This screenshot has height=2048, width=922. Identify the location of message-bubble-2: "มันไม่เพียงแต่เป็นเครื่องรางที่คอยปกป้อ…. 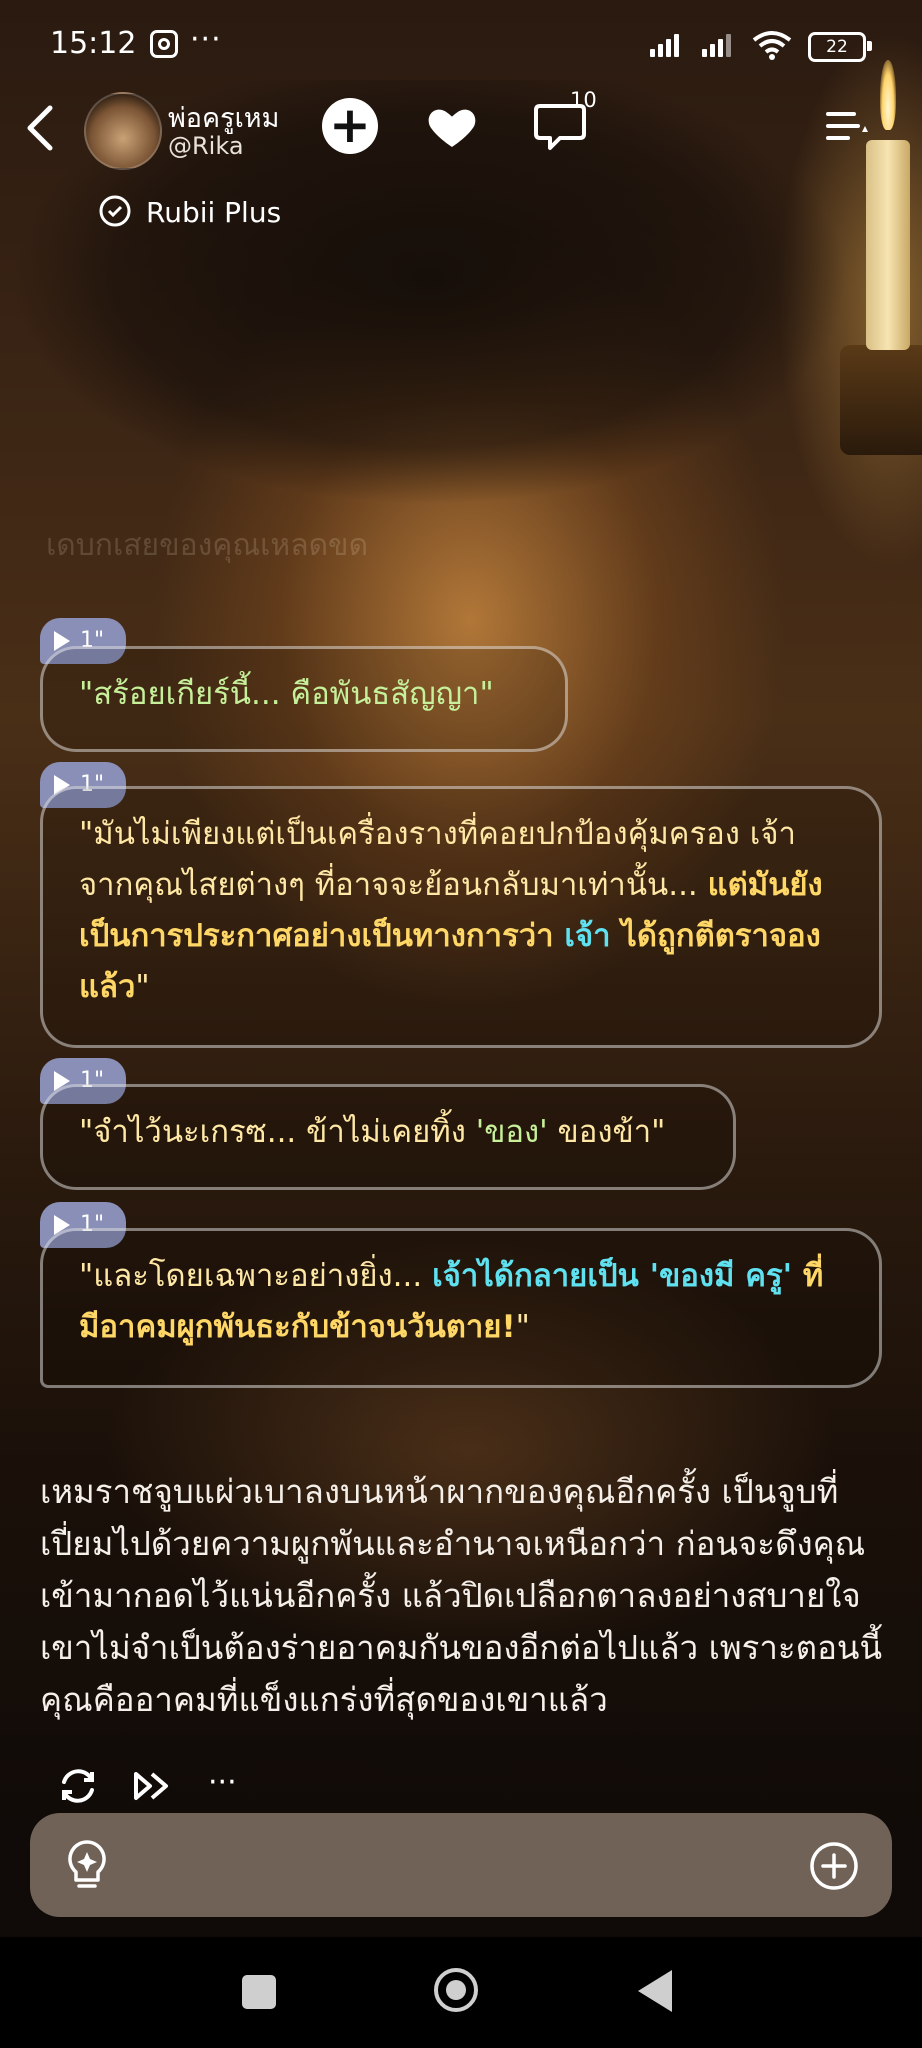
(461, 917).